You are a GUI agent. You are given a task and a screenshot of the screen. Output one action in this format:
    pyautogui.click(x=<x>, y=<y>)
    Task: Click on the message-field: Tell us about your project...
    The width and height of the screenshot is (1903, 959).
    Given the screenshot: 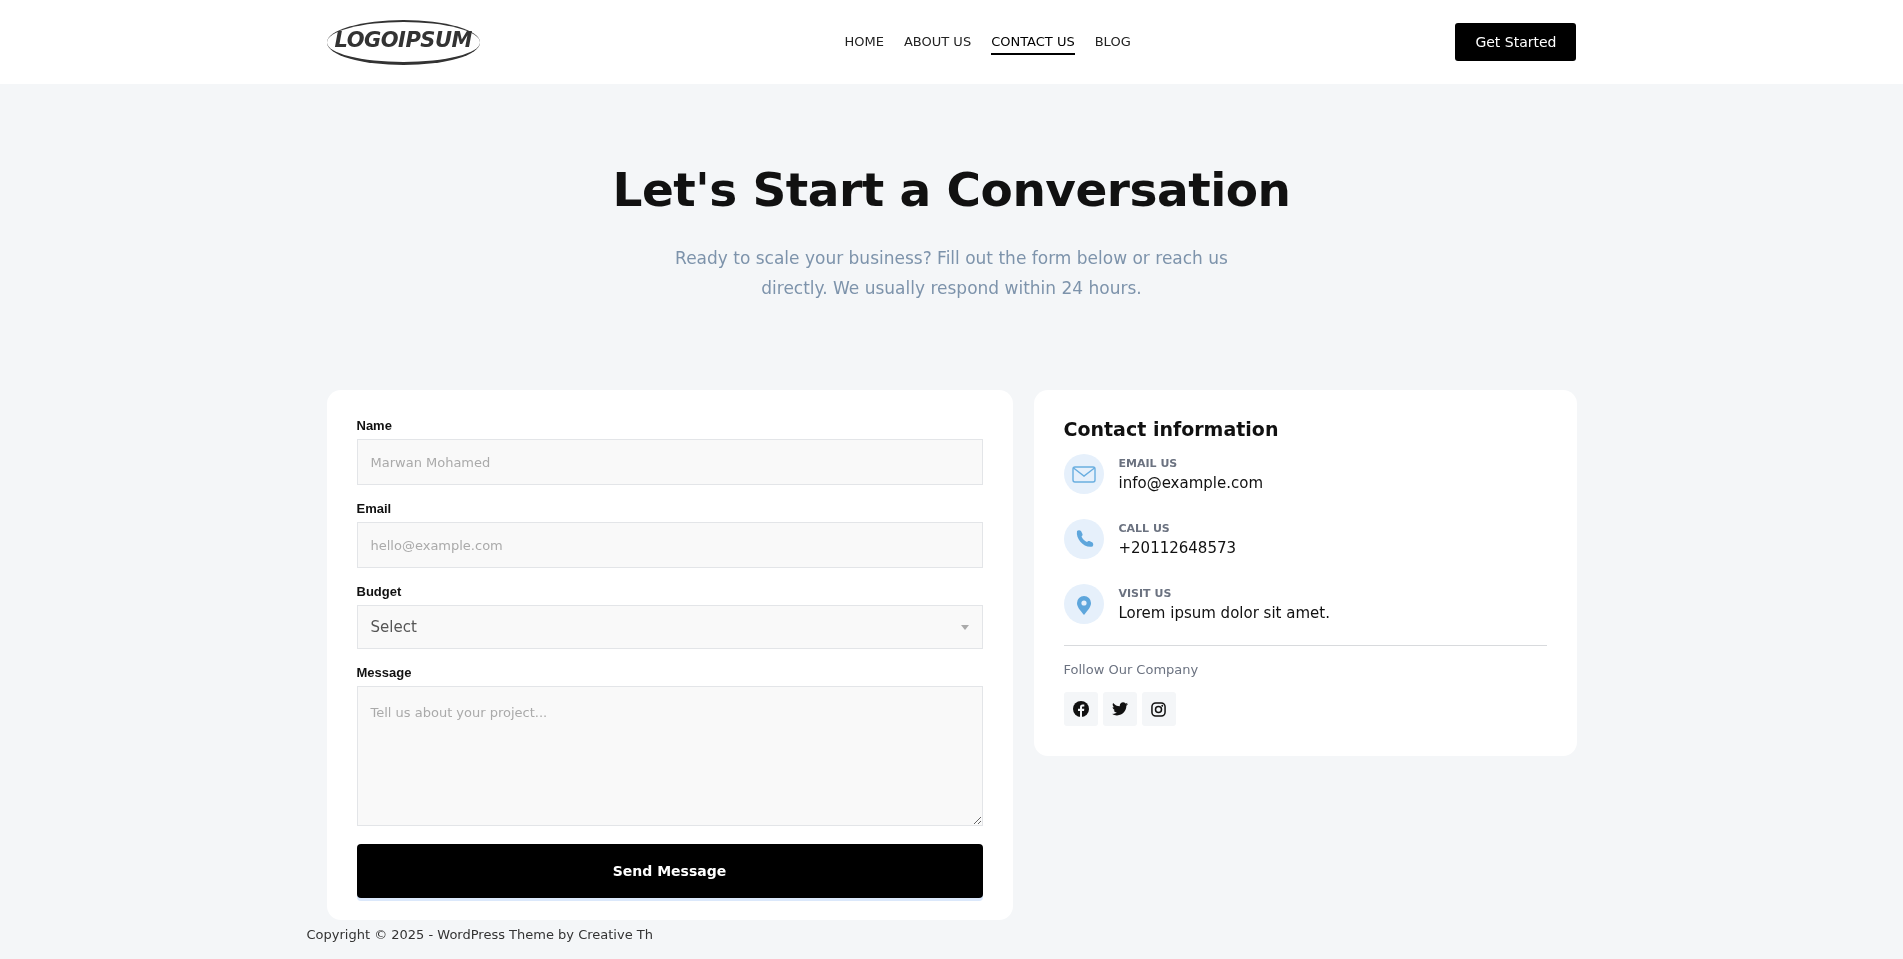 What is the action you would take?
    pyautogui.click(x=669, y=756)
    